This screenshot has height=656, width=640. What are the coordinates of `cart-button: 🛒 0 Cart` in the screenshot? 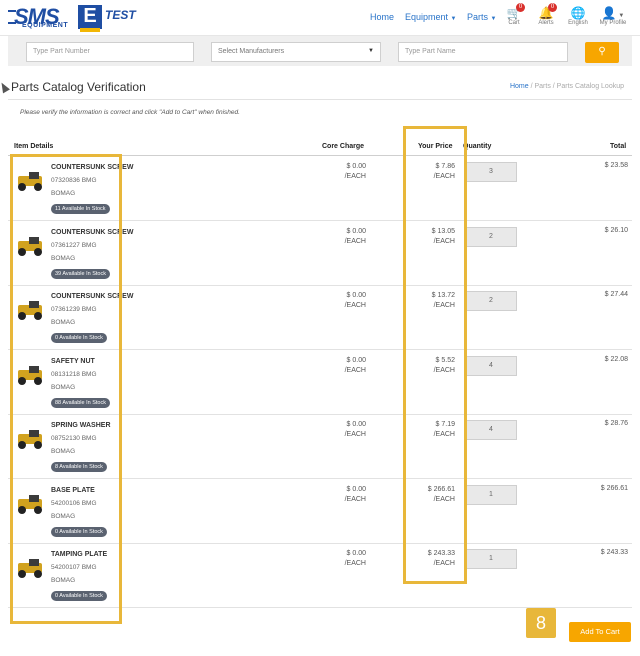 It's located at (514, 14).